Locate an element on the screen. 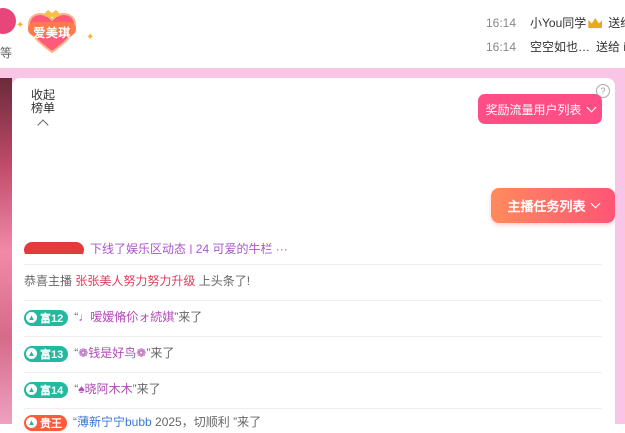 Image resolution: width=625 pixels, height=433 pixels. chat-message: 恭喜主播 张张美人努力努力升级 上头条了! is located at coordinates (137, 282).